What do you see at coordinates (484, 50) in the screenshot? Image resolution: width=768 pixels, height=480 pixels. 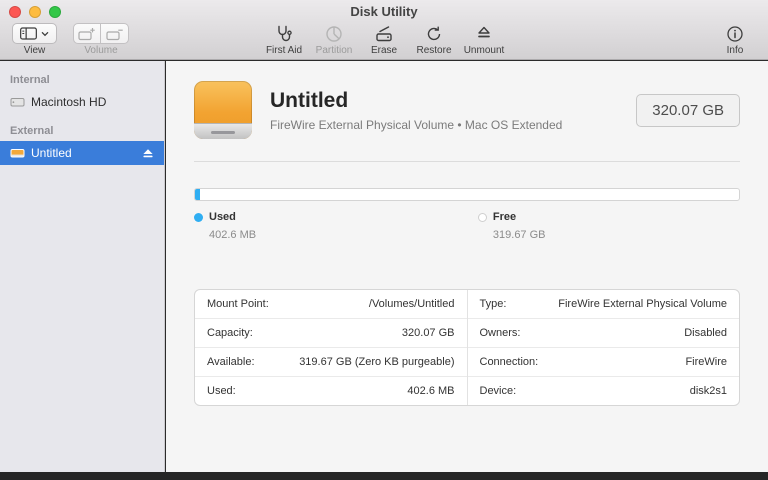 I see `unmount-label: Unmount` at bounding box center [484, 50].